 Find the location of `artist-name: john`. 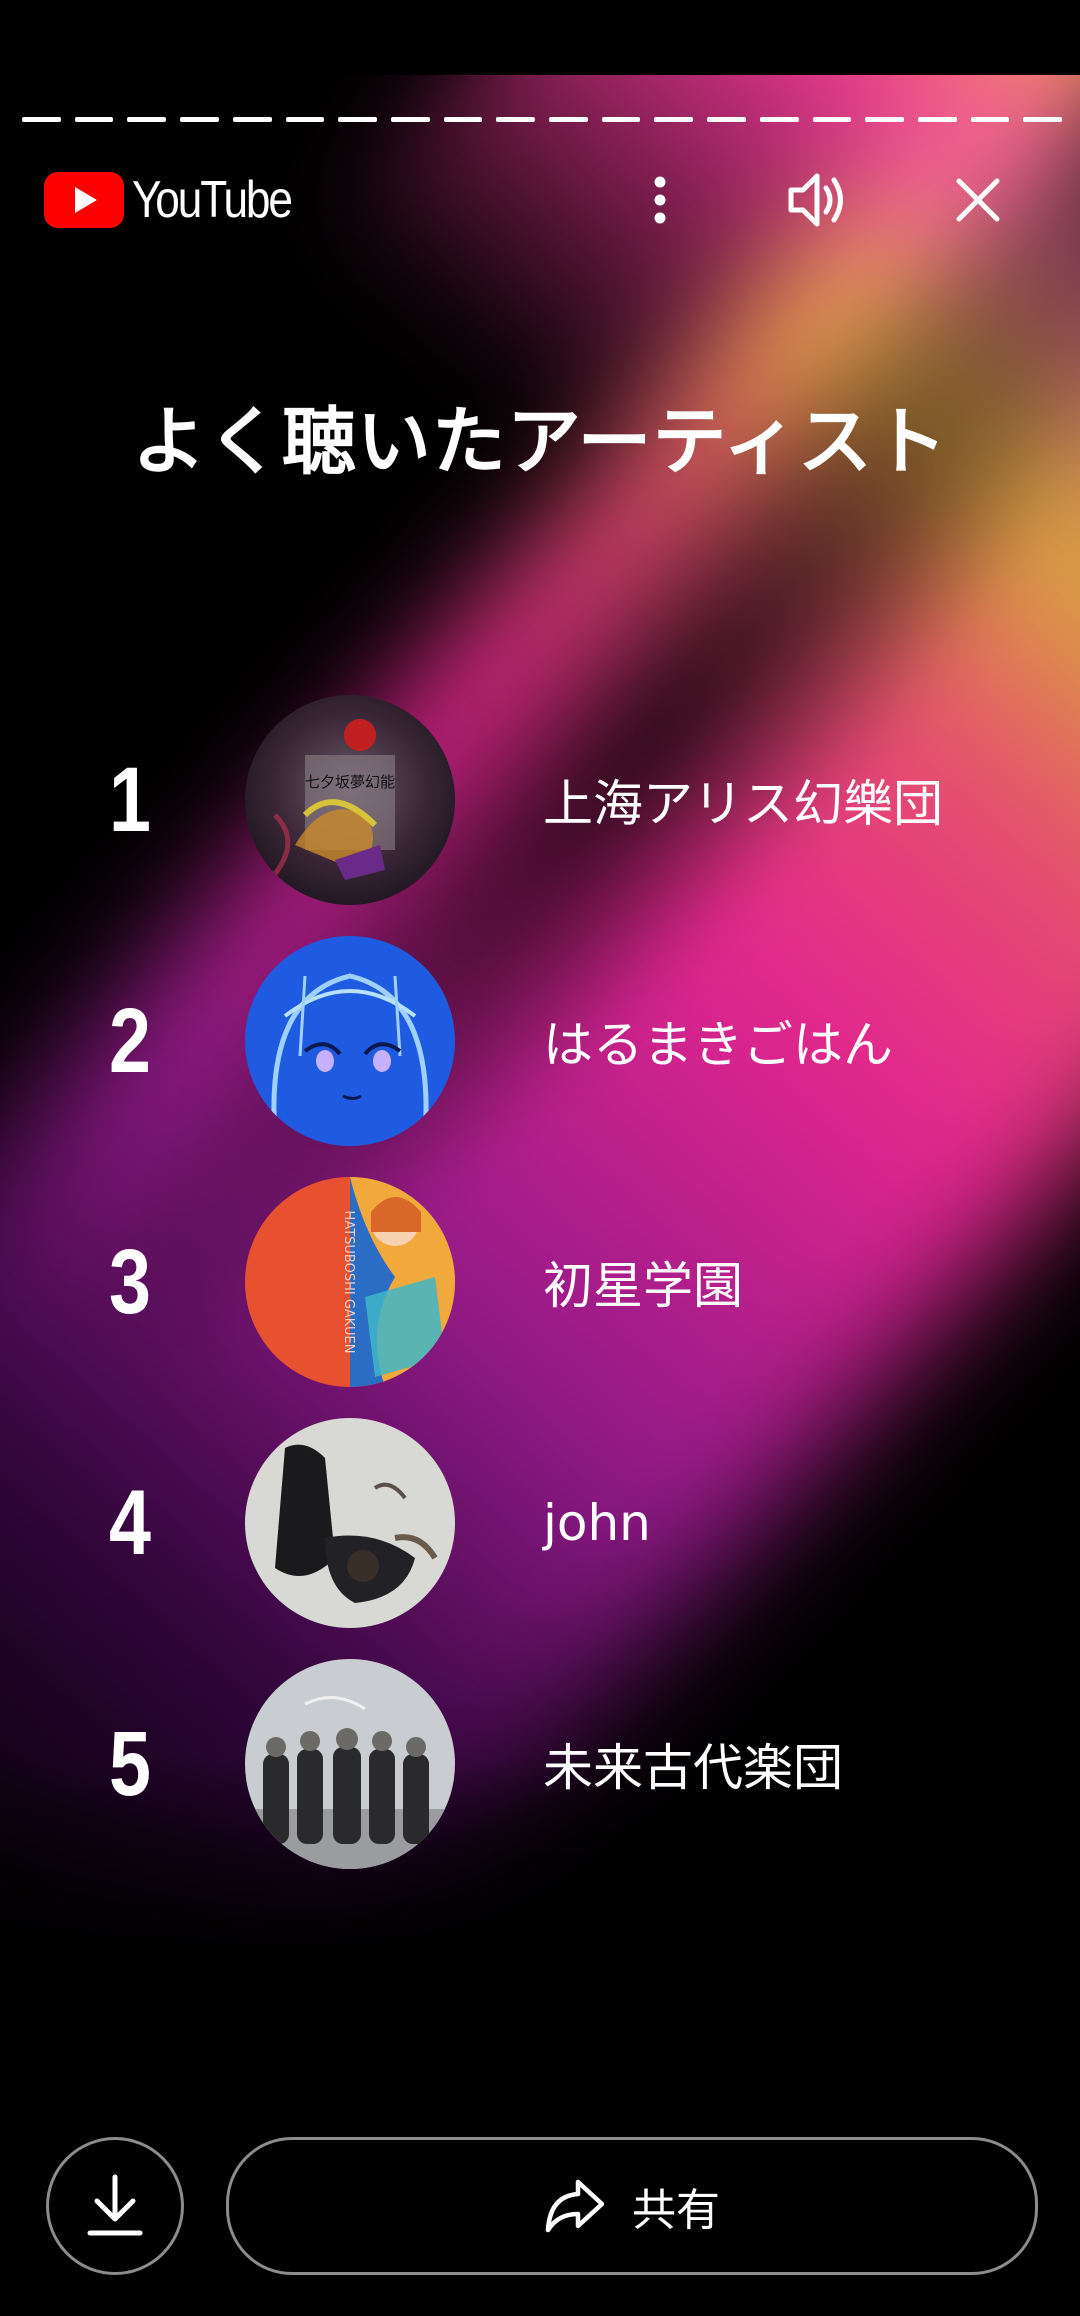

artist-name: john is located at coordinates (597, 1523).